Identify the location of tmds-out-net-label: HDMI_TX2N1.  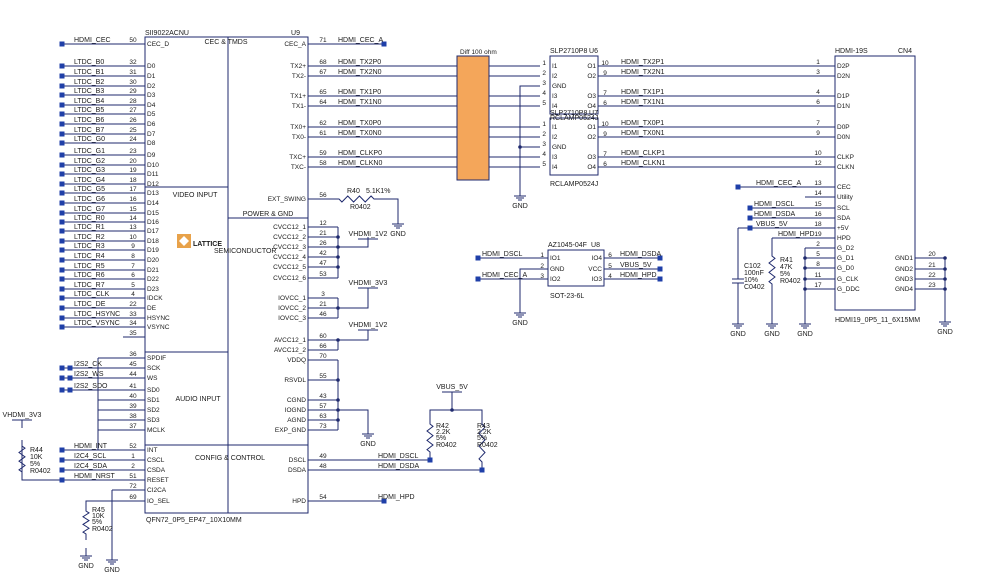
(643, 72).